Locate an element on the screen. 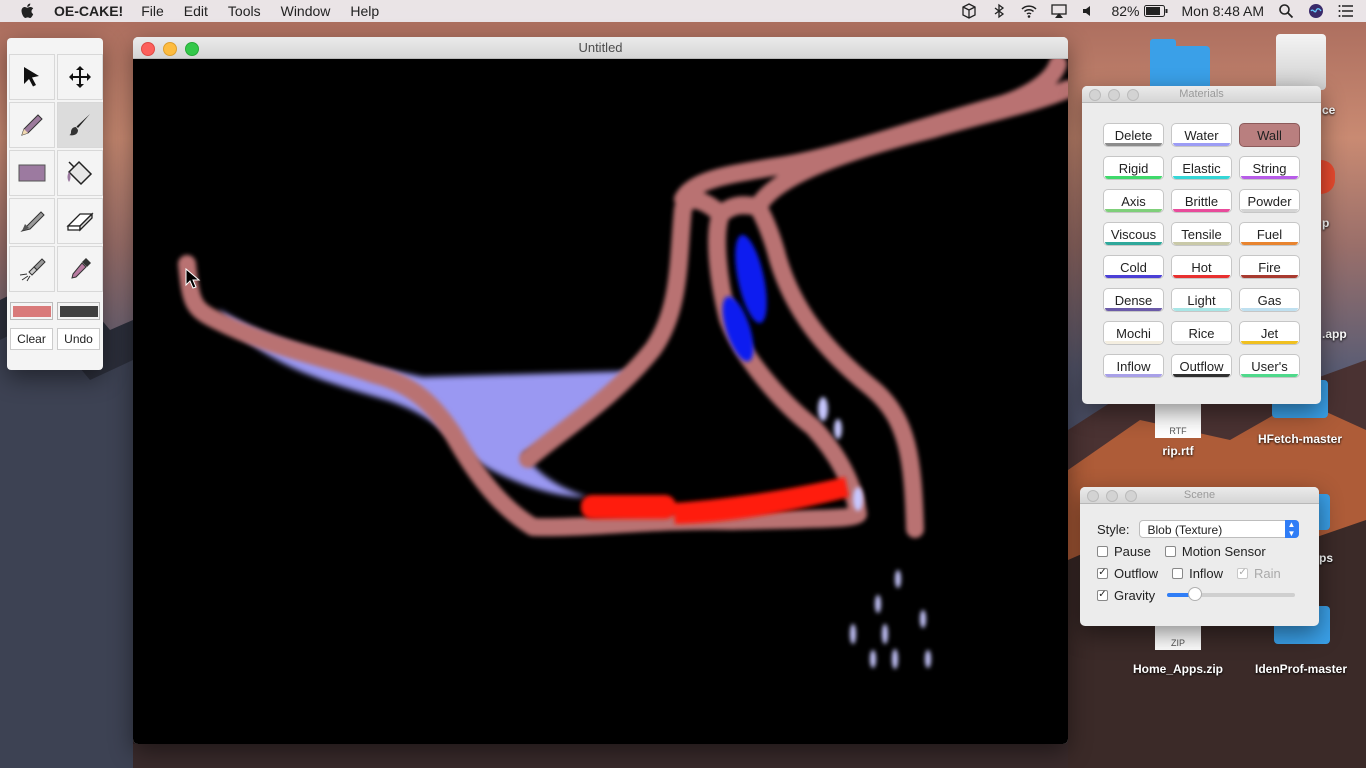 The width and height of the screenshot is (1366, 768). spotlight-search-icon is located at coordinates (1286, 11).